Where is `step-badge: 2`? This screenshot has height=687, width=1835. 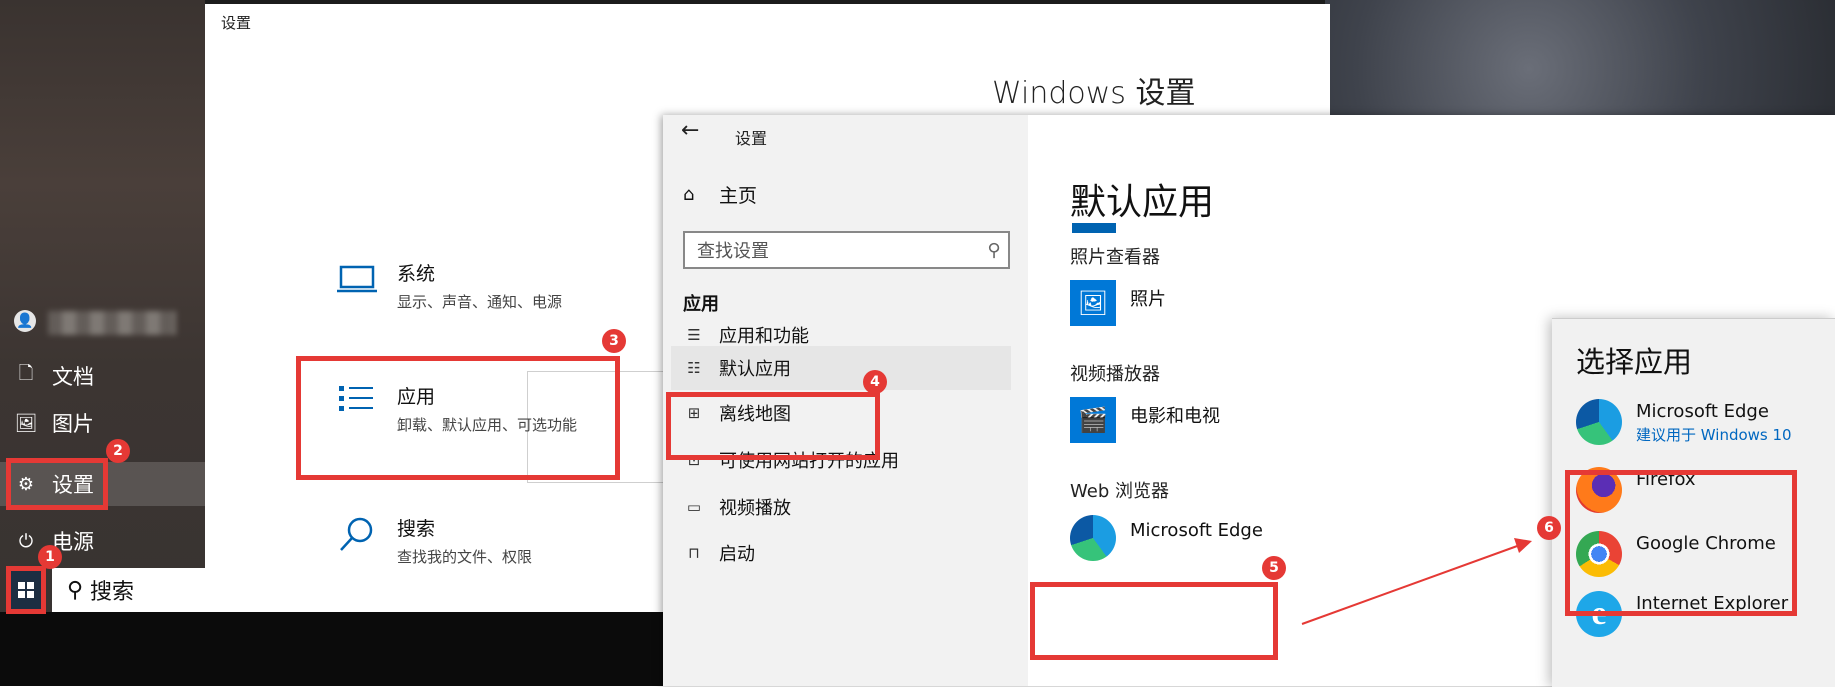
step-badge: 2 is located at coordinates (118, 451).